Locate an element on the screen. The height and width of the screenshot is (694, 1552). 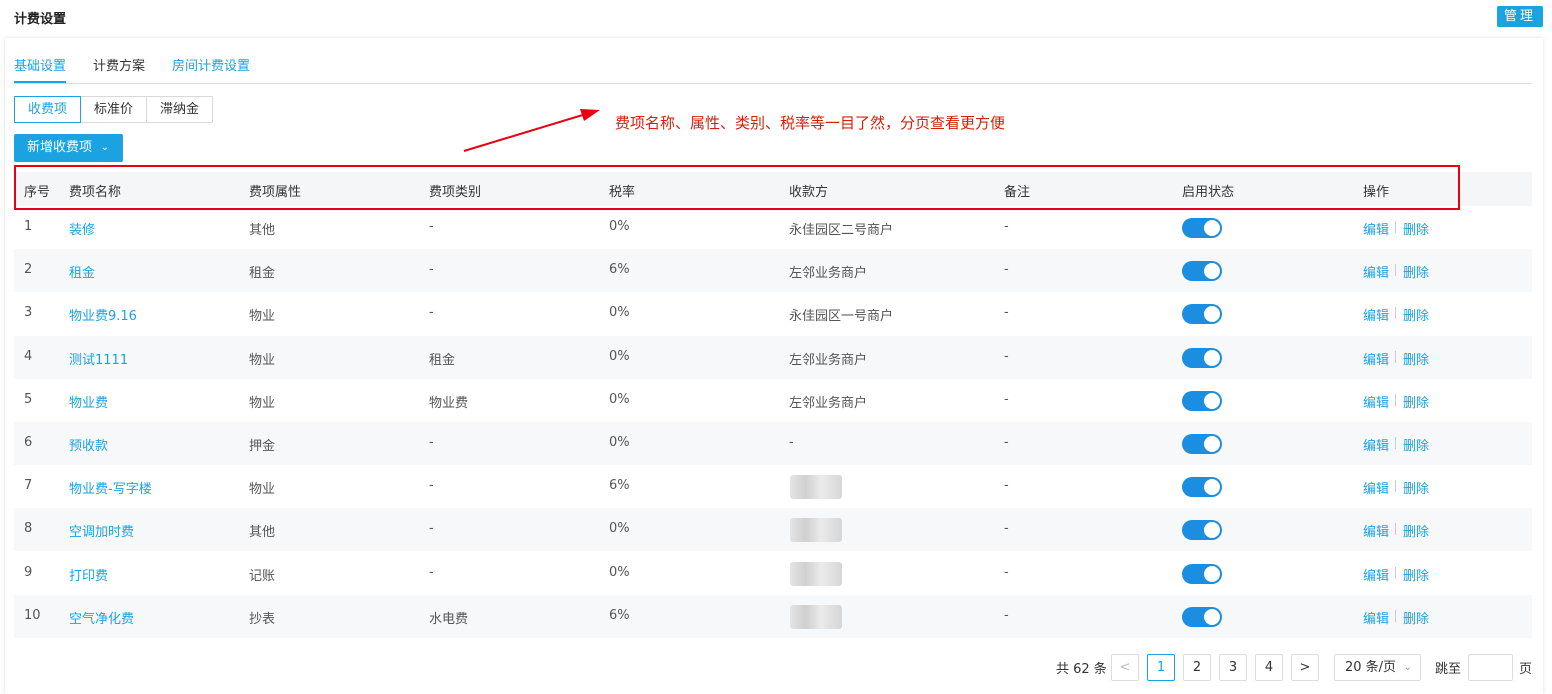
fee-item-name-link: 租金 is located at coordinates (82, 271).